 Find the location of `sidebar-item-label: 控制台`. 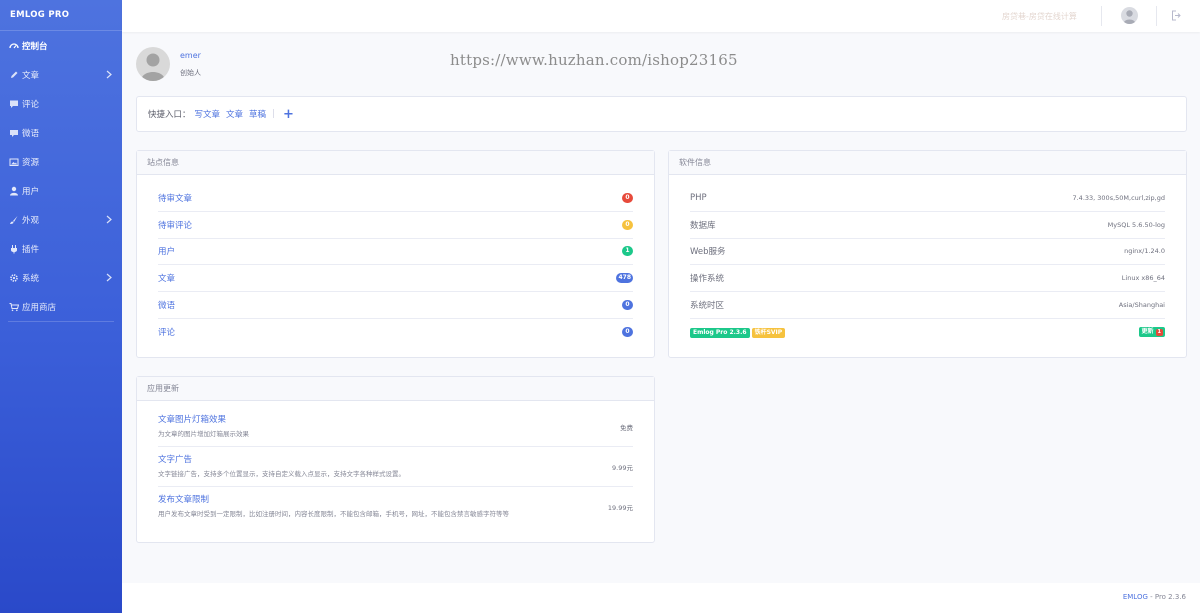

sidebar-item-label: 控制台 is located at coordinates (35, 46).